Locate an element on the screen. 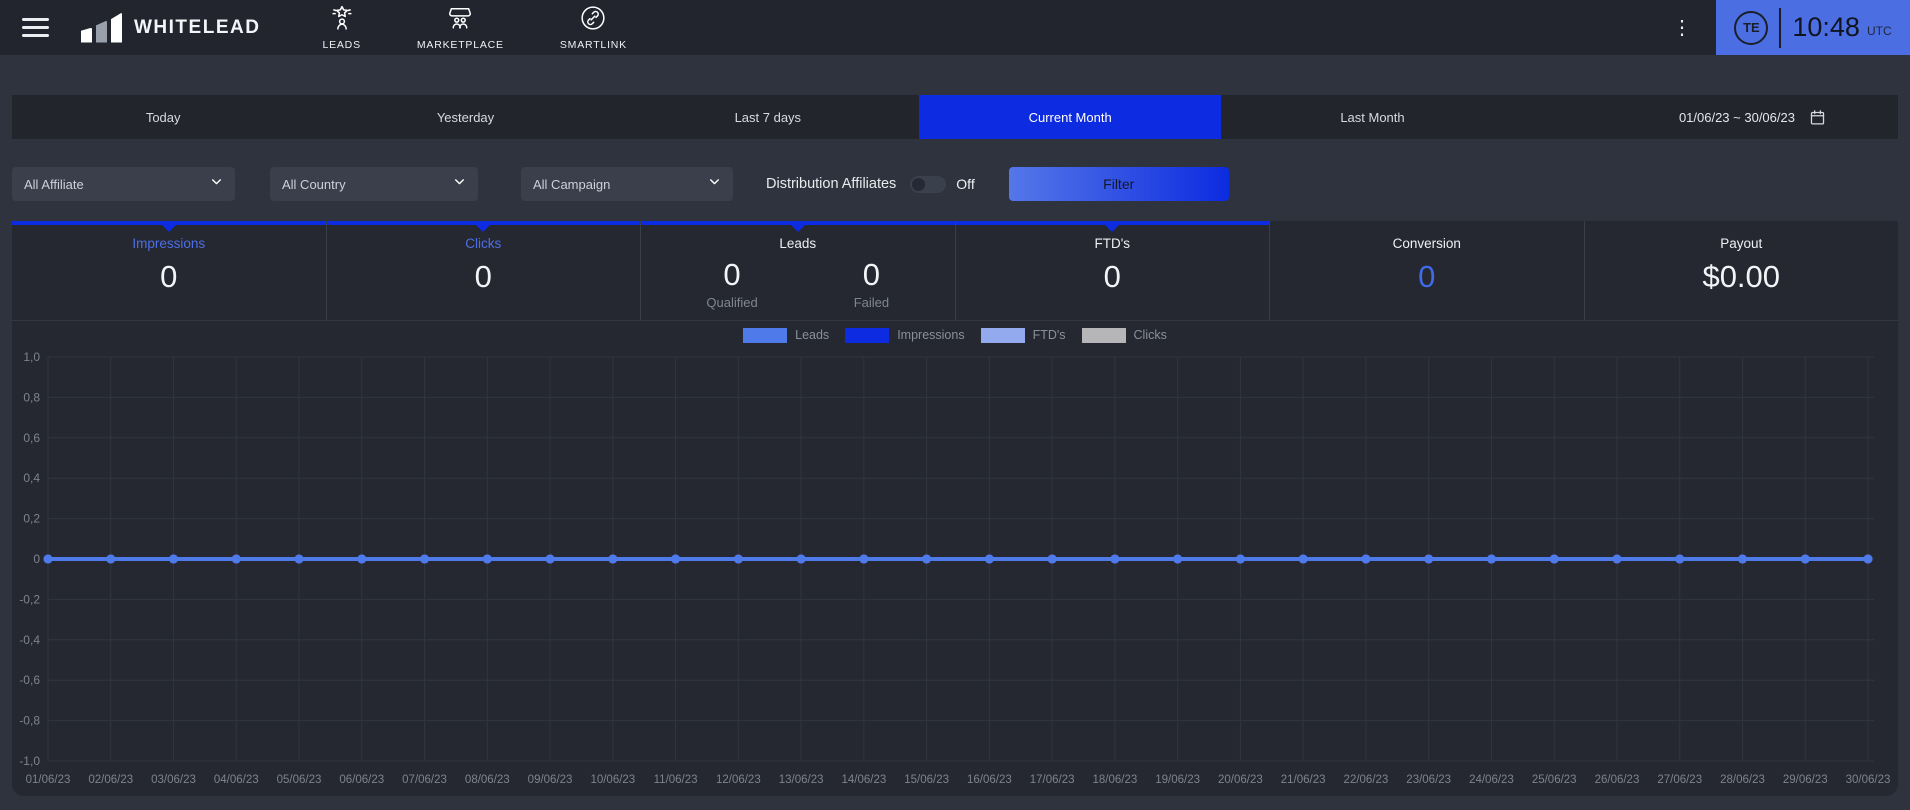 This screenshot has height=810, width=1910. stat-label: FTD's is located at coordinates (1112, 243).